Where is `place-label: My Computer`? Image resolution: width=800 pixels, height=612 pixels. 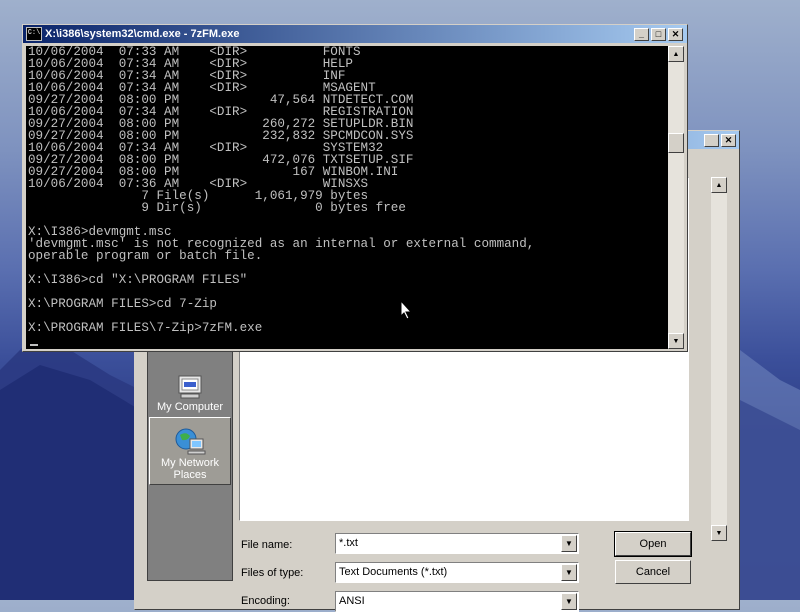 place-label: My Computer is located at coordinates (190, 407).